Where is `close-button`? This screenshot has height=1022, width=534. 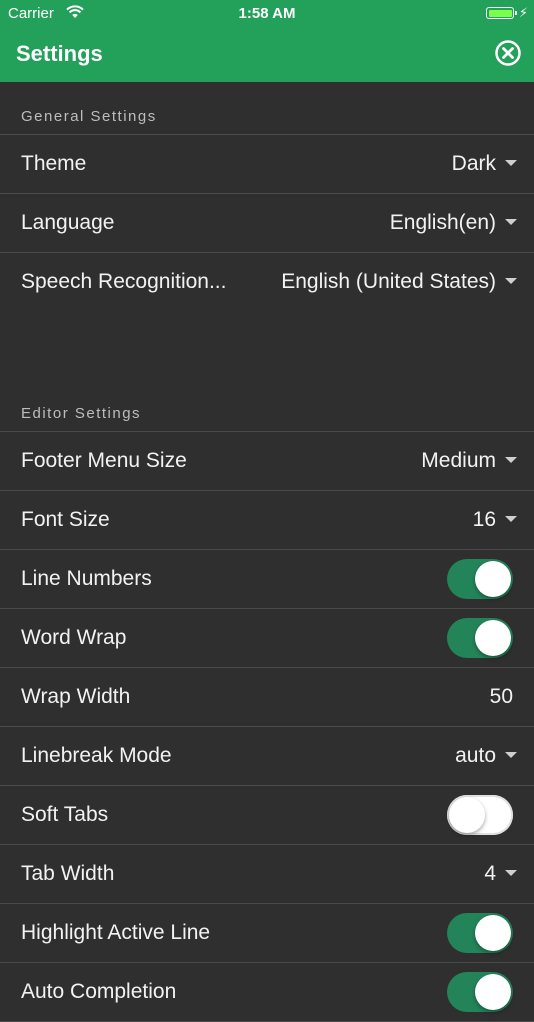
close-button is located at coordinates (508, 53).